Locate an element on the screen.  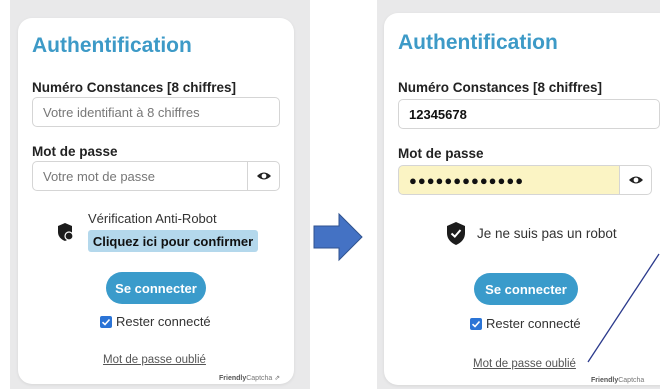
annotation-line is located at coordinates (623, 308).